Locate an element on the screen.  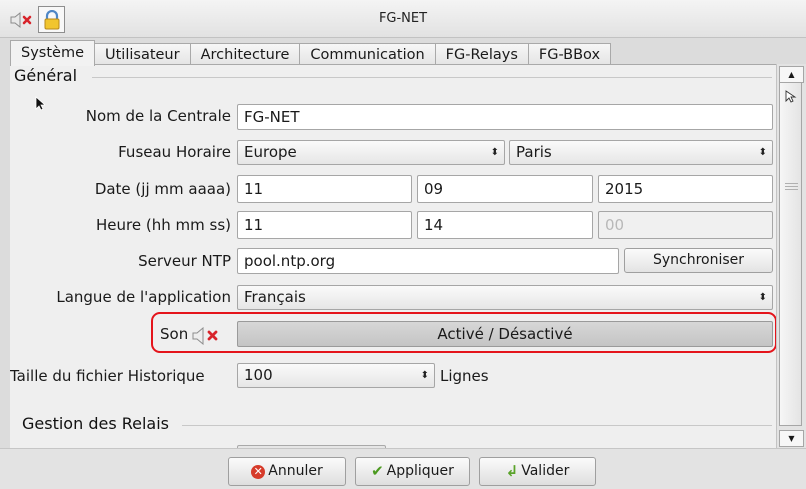
speaker-muted-icon is located at coordinates (206, 337).